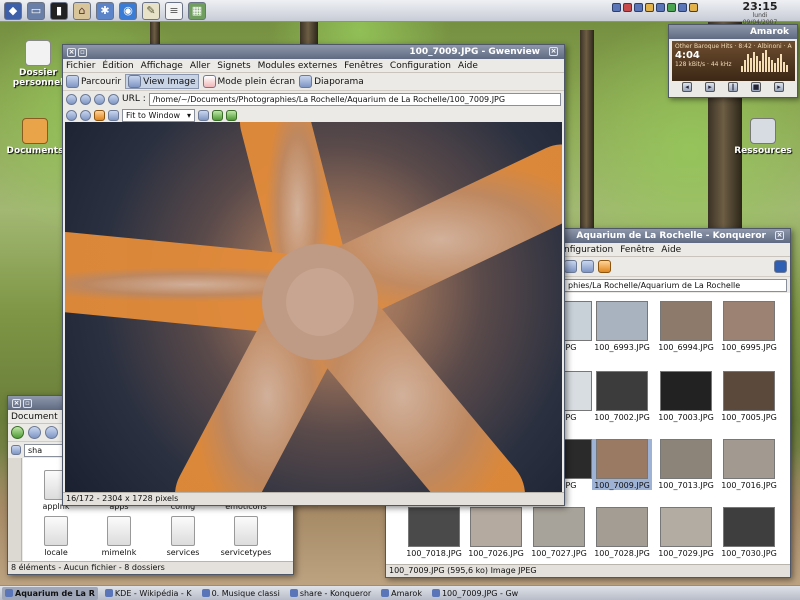  What do you see at coordinates (686, 326) in the screenshot?
I see `file-item: 100_6994.JPG` at bounding box center [686, 326].